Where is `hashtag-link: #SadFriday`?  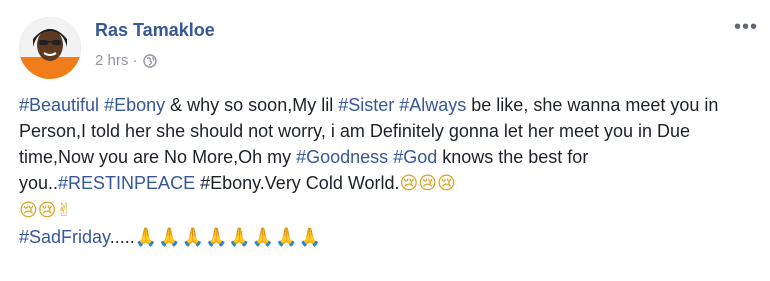 hashtag-link: #SadFriday is located at coordinates (64, 237).